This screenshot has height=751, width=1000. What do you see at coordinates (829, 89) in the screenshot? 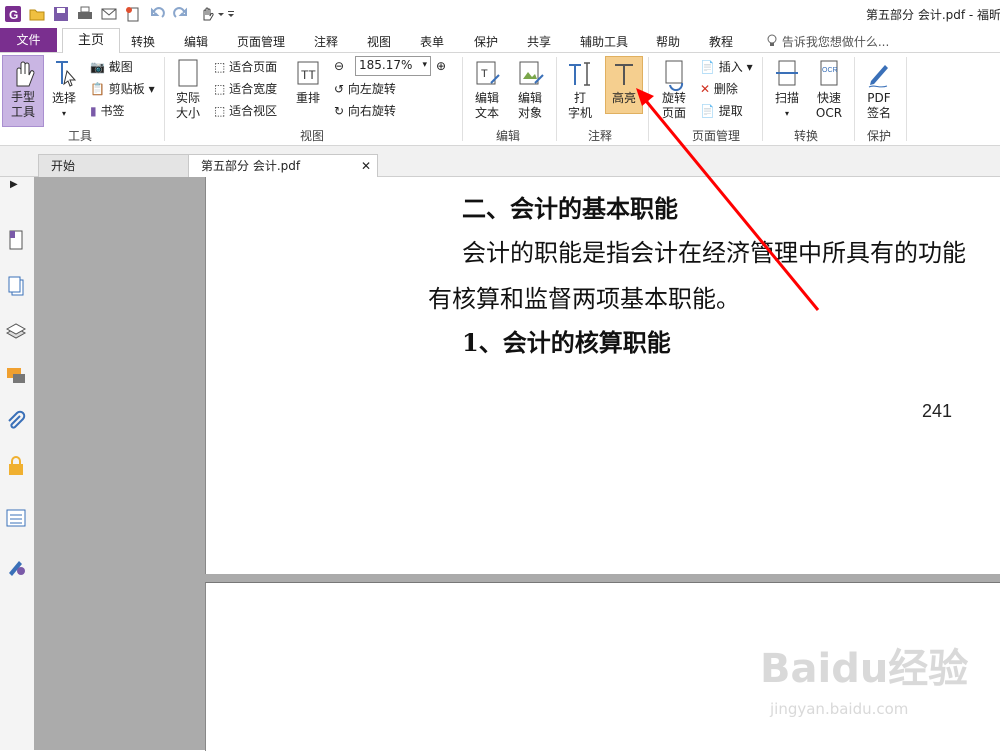
I see `quick-ocr-button: OCR 快速 OCR` at bounding box center [829, 89].